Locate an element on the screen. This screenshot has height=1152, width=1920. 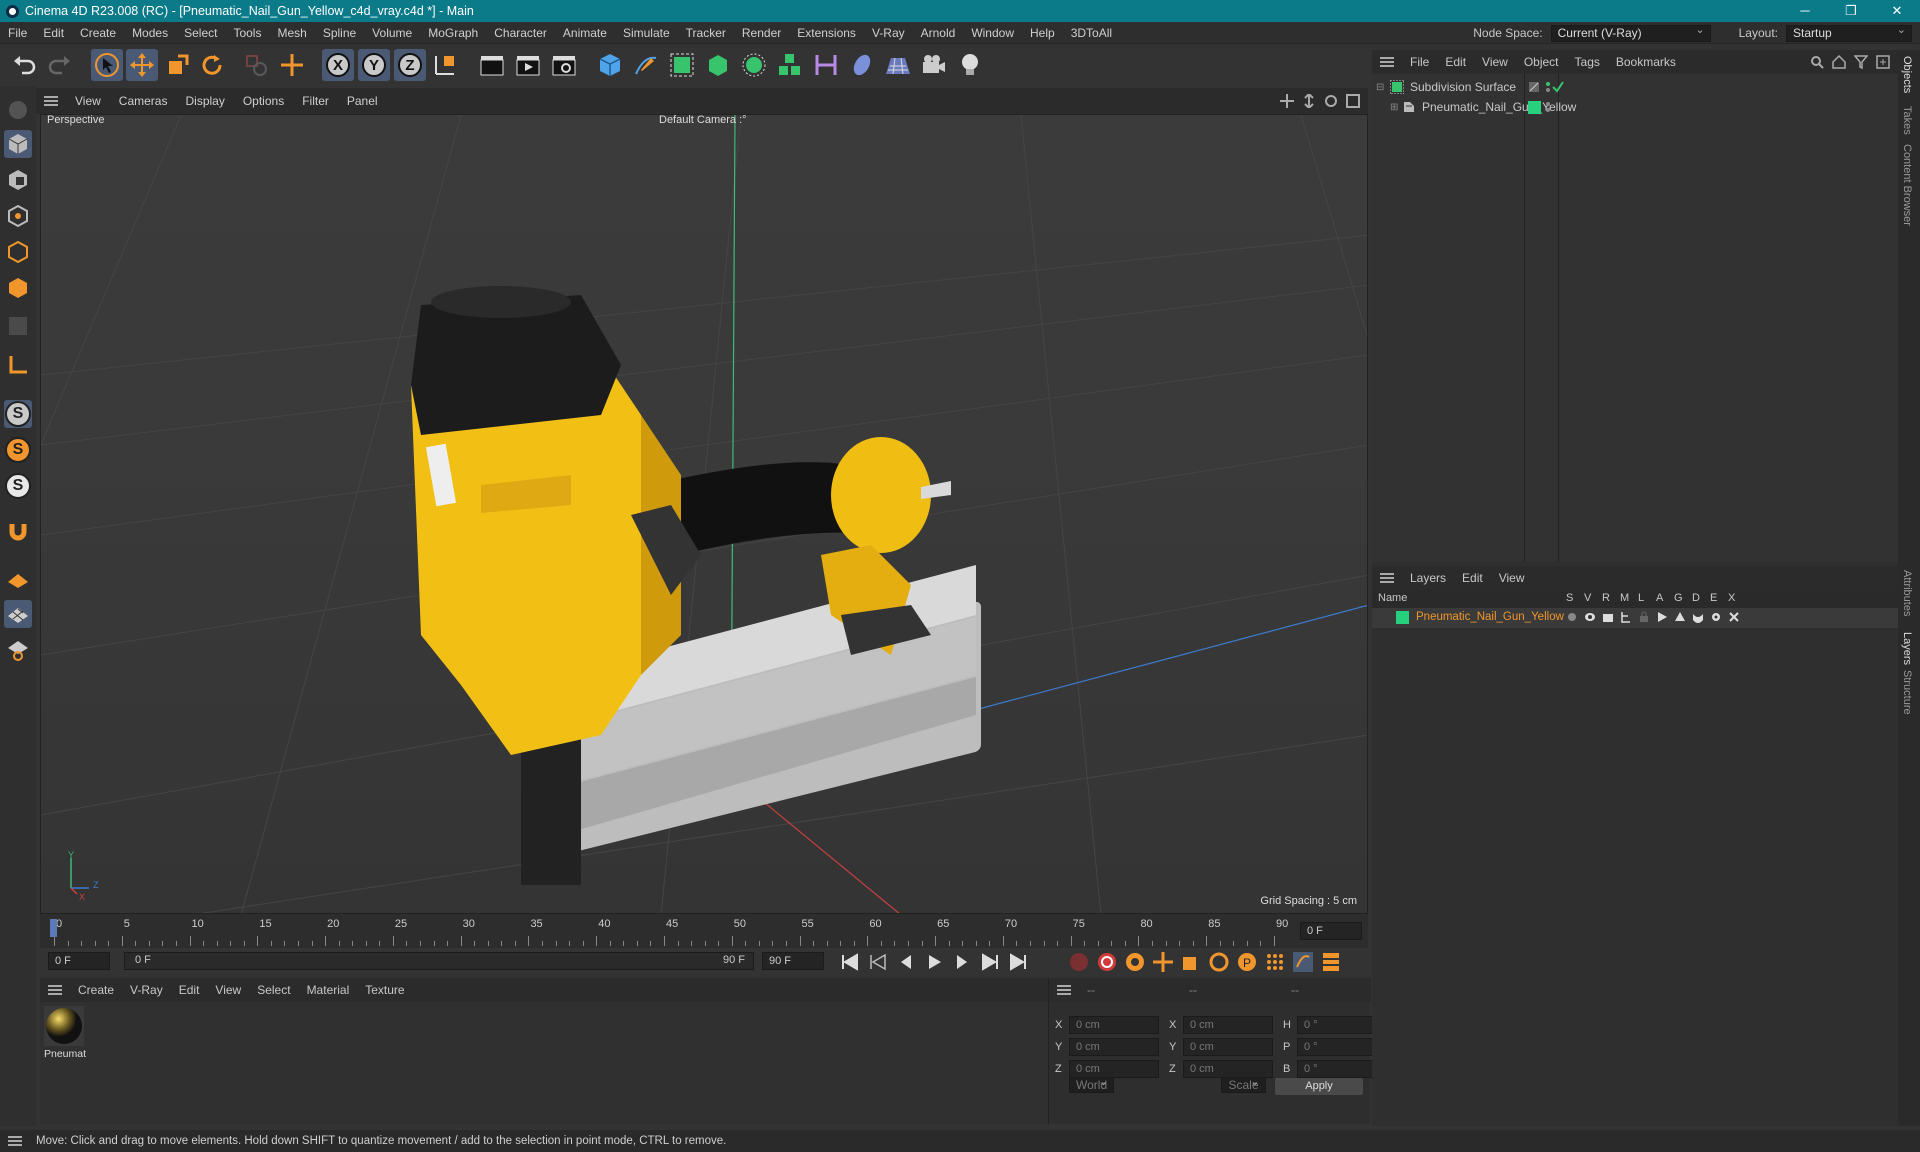
search-icon is located at coordinates (1817, 62).